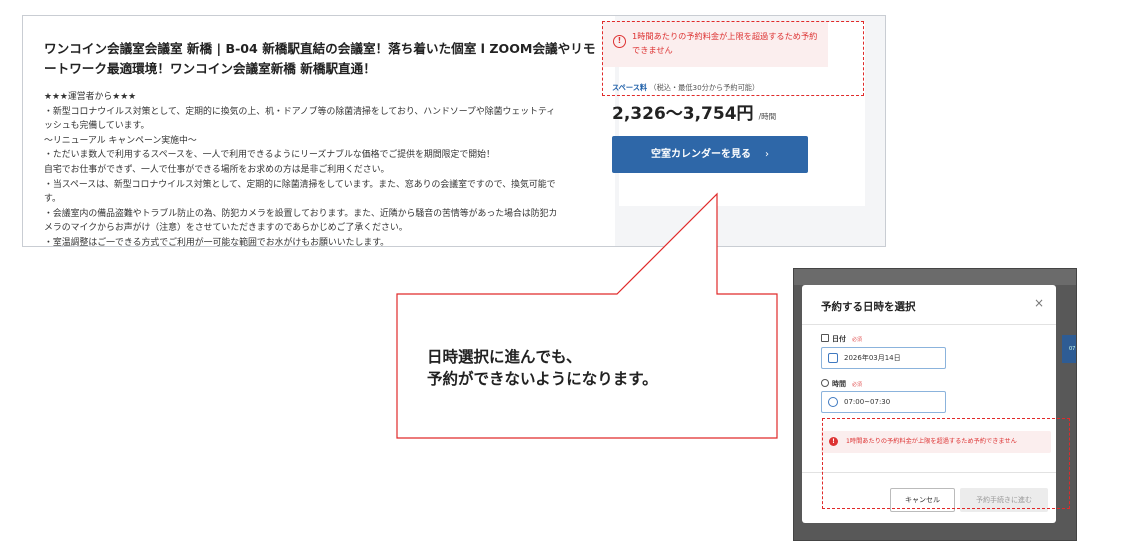 The width and height of the screenshot is (1138, 552). I want to click on date-label: 日付, so click(839, 339).